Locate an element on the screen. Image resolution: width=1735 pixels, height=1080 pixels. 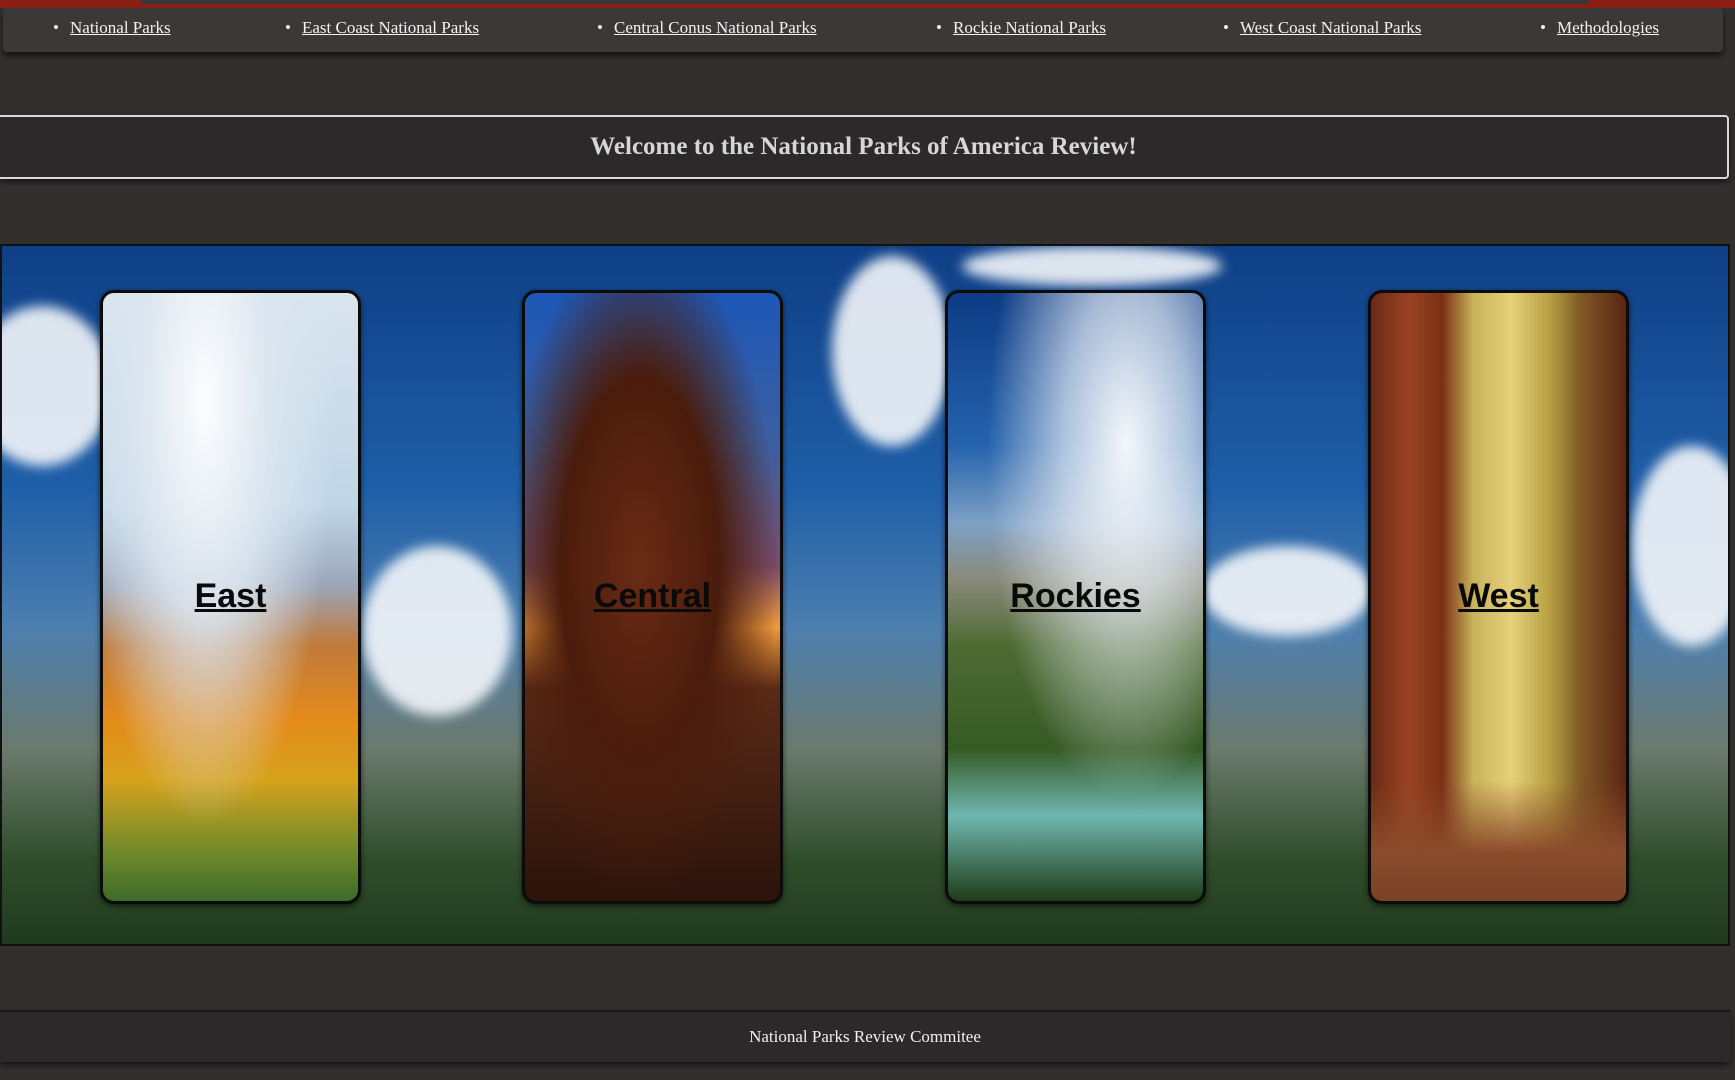
region-card-rockies-label: Rockies is located at coordinates (1075, 596).